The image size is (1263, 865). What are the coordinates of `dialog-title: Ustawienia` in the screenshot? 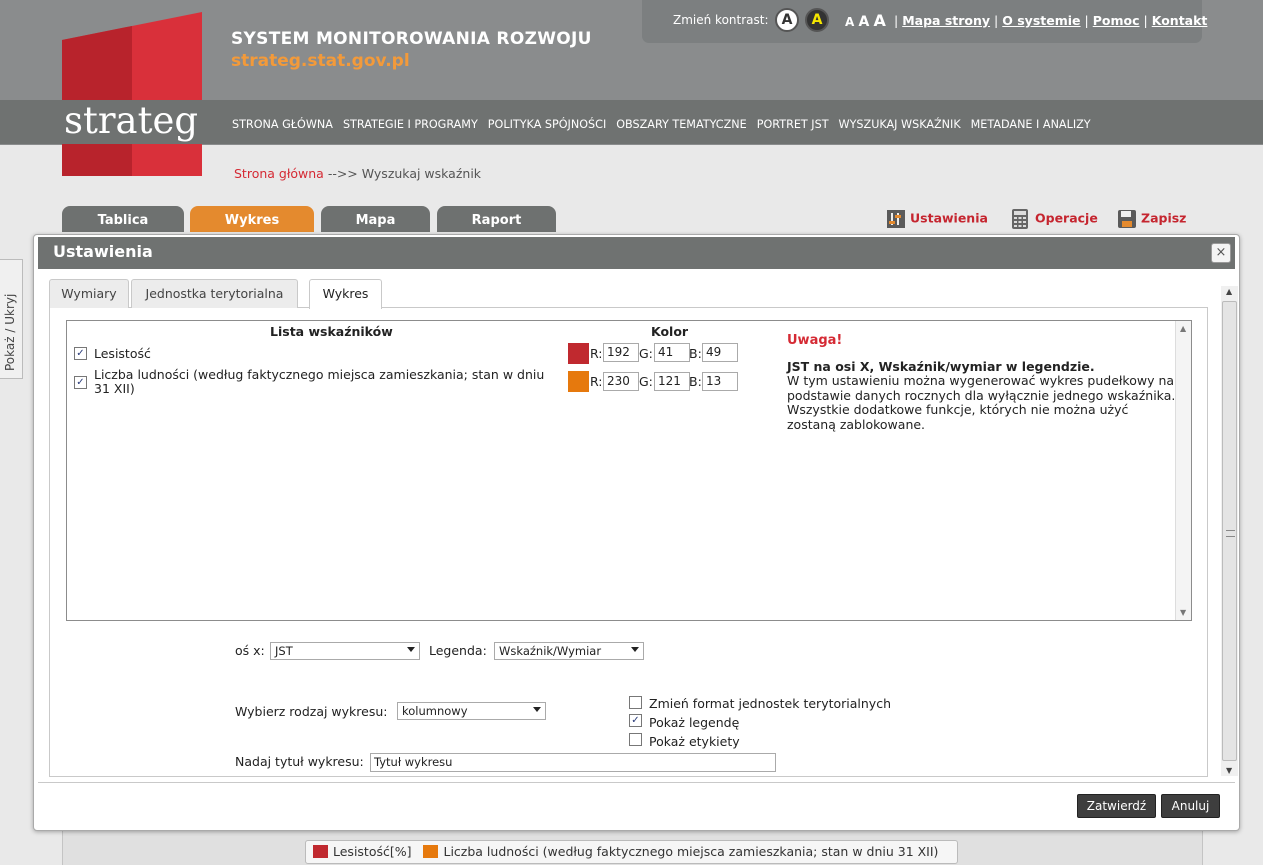 It's located at (103, 251).